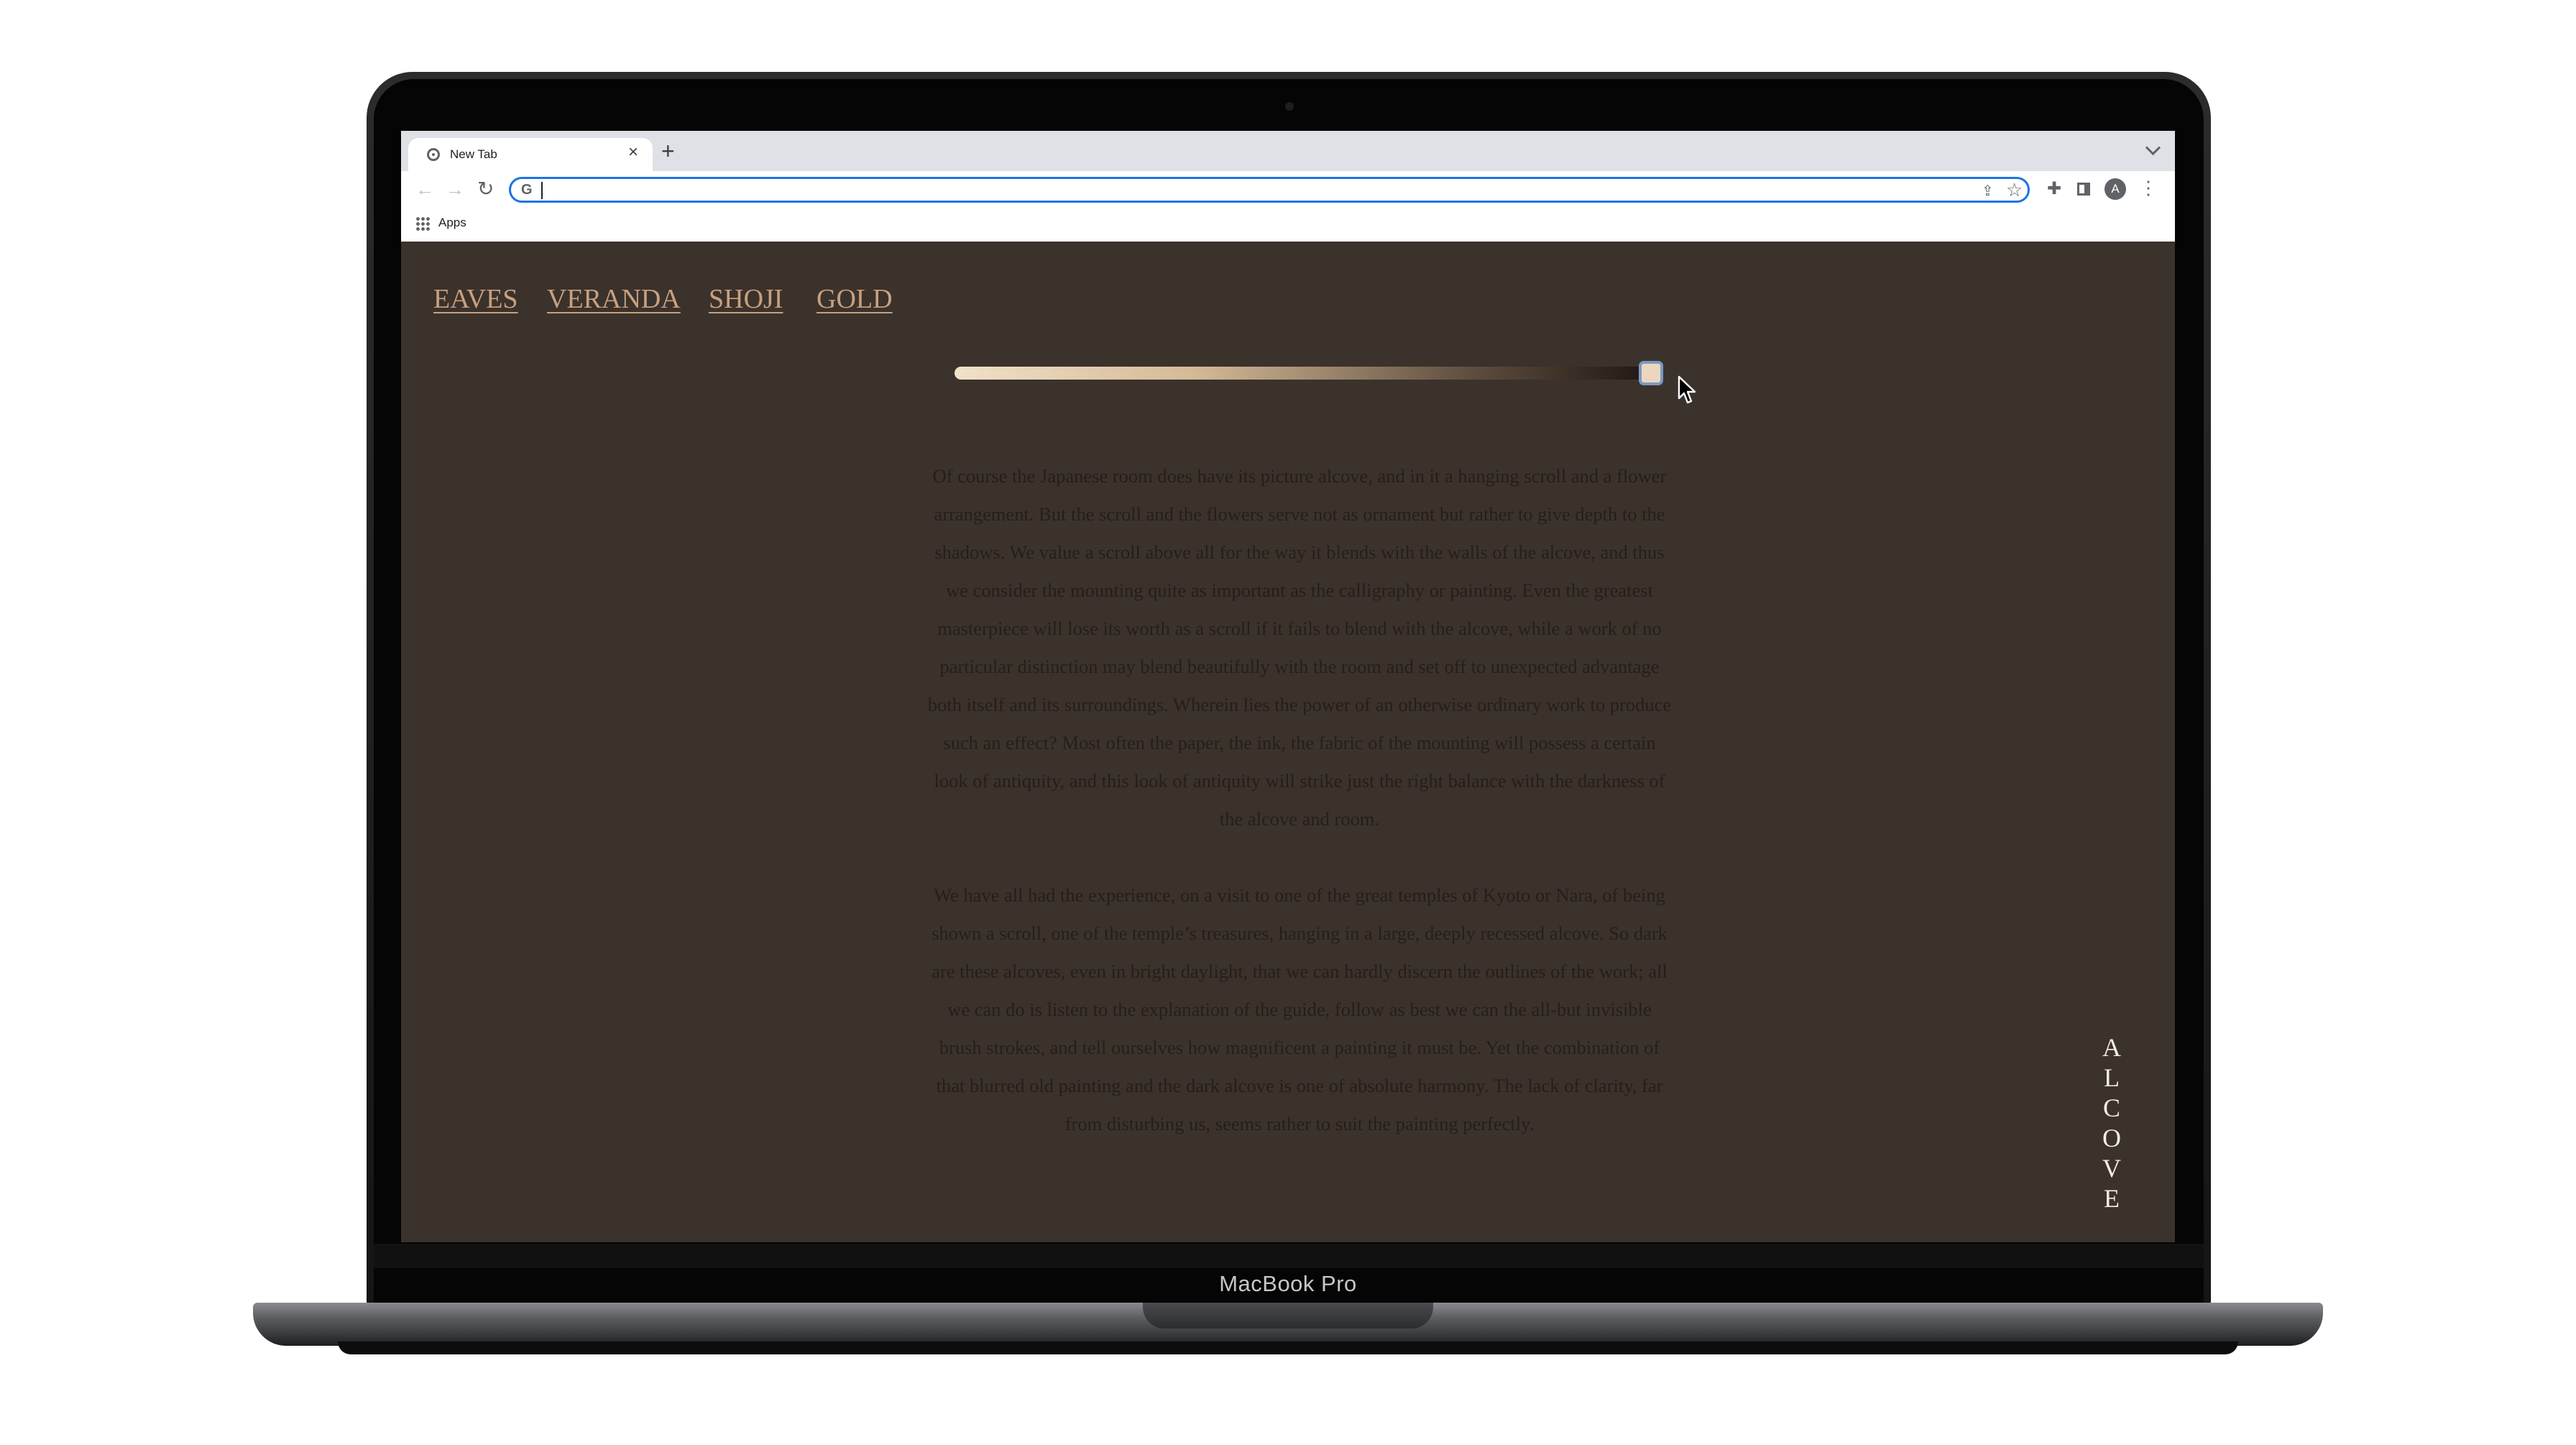 This screenshot has width=2576, height=1445. Describe the element at coordinates (2014, 190) in the screenshot. I see `star-icon: ☆` at that location.